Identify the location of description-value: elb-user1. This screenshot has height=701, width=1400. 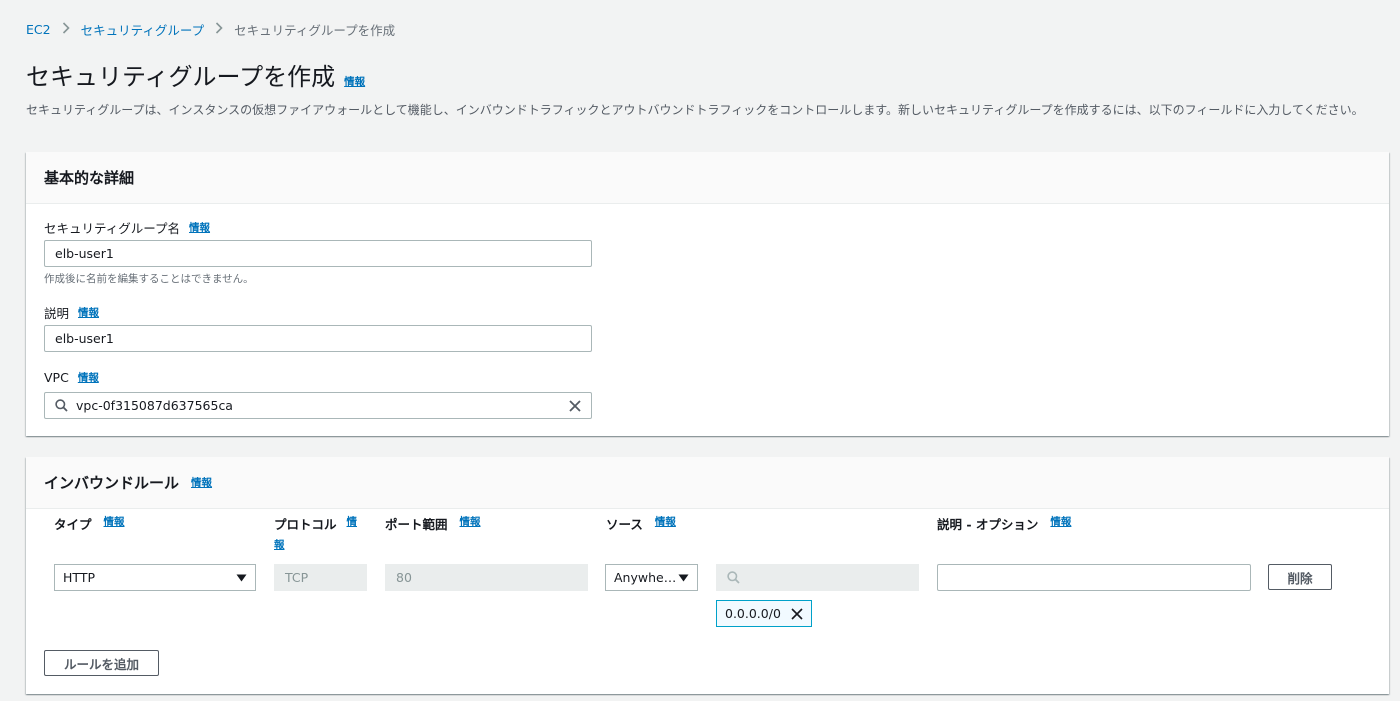
(84, 338).